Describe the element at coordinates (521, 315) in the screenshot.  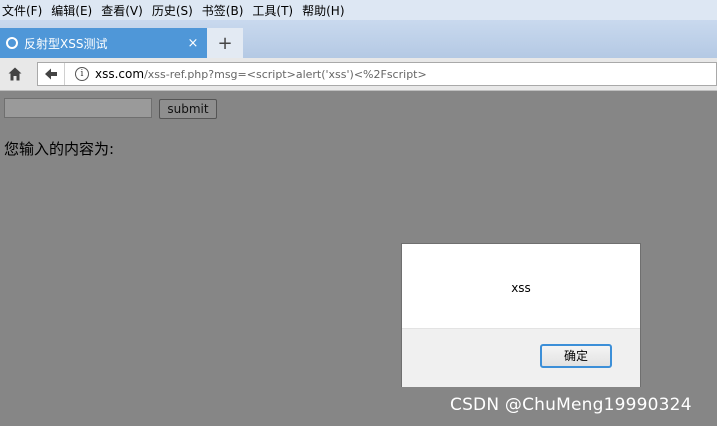
I see `alert-dialog: xss 确定` at that location.